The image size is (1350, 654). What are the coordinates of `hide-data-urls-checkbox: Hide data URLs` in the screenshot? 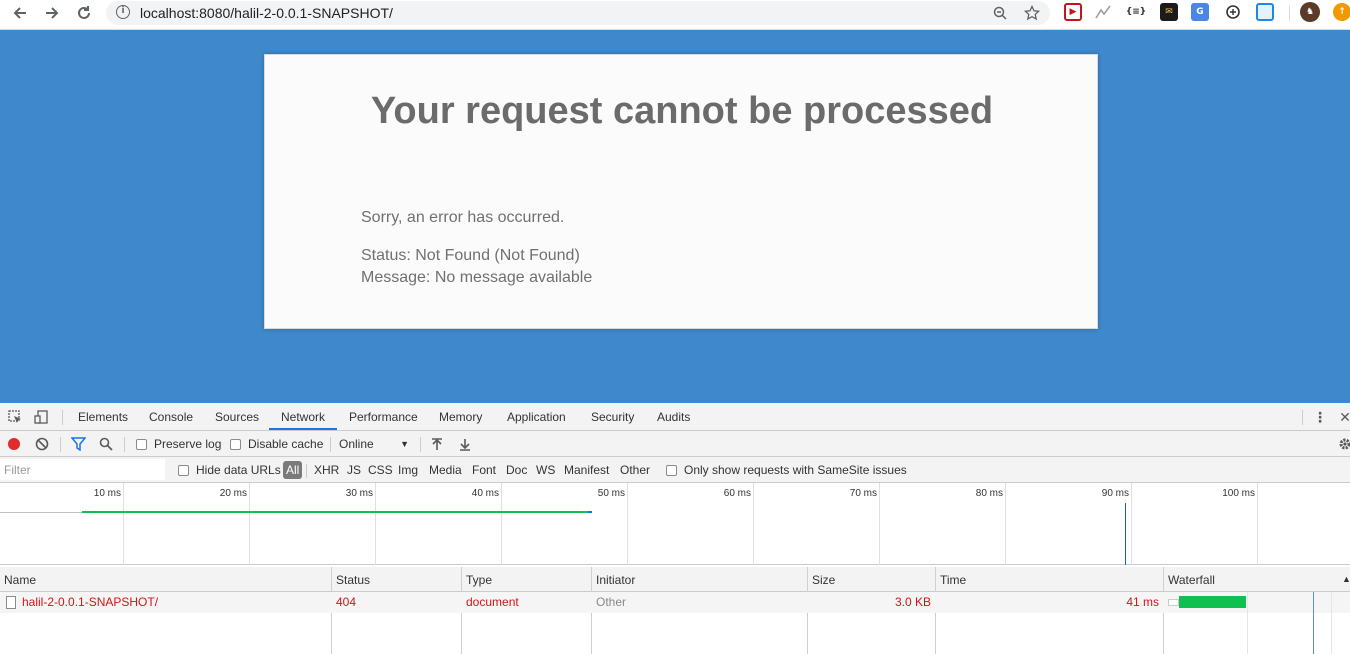 It's located at (229, 470).